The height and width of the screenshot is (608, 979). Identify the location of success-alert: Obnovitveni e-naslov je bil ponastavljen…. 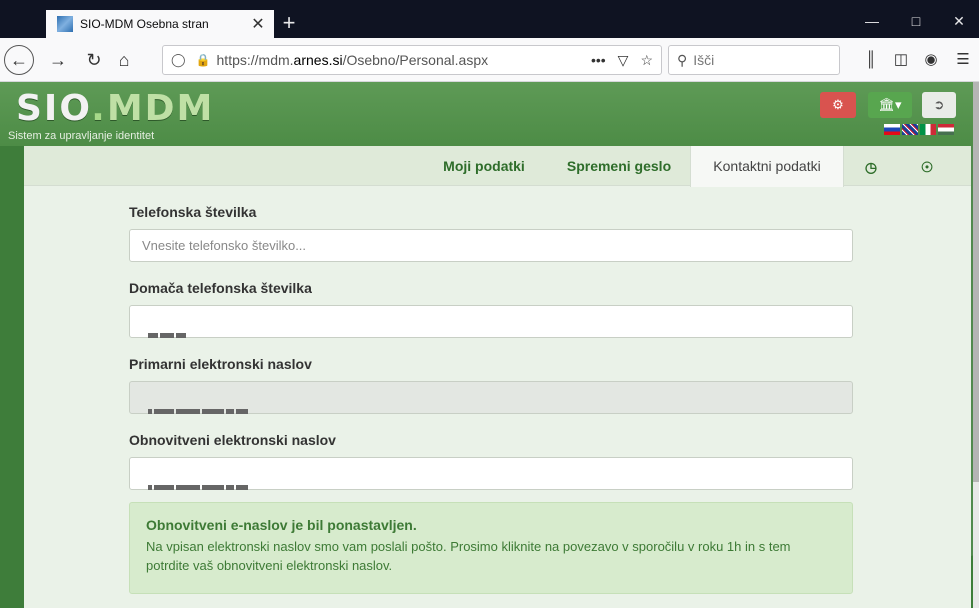
(491, 548).